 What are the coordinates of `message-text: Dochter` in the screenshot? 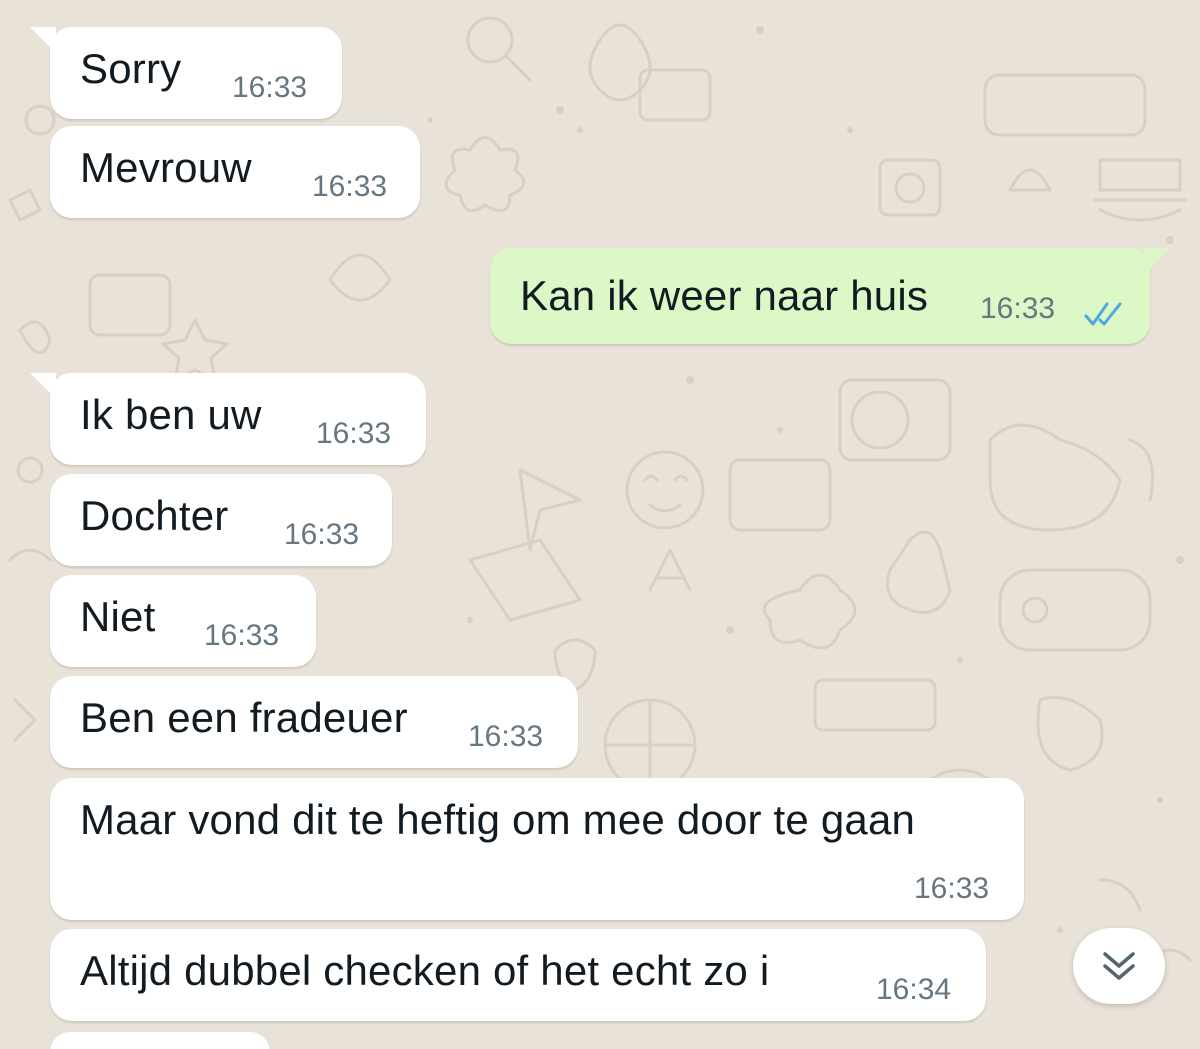 It's located at (154, 515).